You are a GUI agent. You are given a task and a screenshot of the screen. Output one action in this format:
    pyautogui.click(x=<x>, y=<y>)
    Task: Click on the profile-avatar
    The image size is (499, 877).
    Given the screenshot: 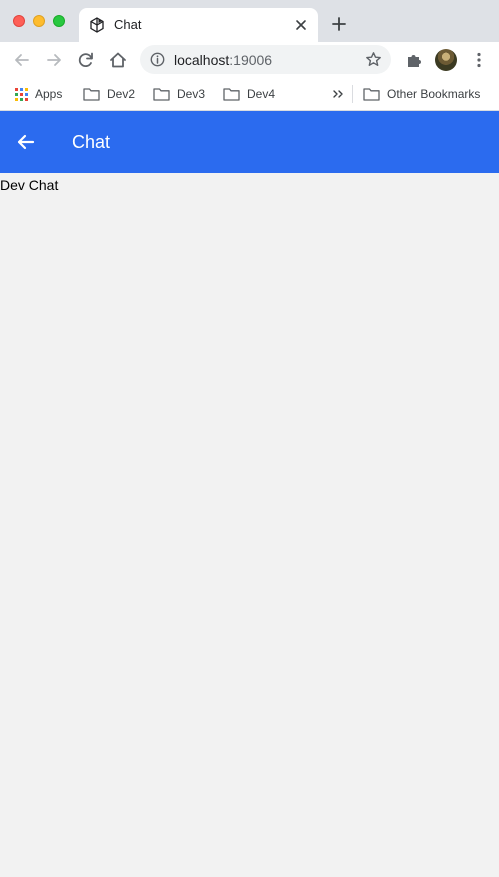 What is the action you would take?
    pyautogui.click(x=446, y=60)
    